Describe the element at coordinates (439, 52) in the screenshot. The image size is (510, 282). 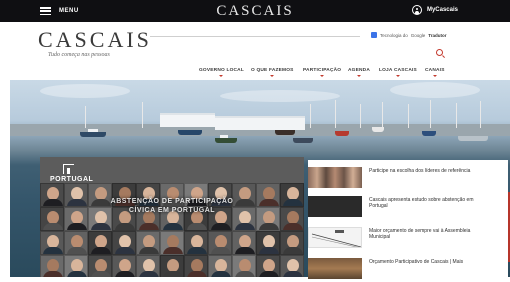
I see `search-icon` at that location.